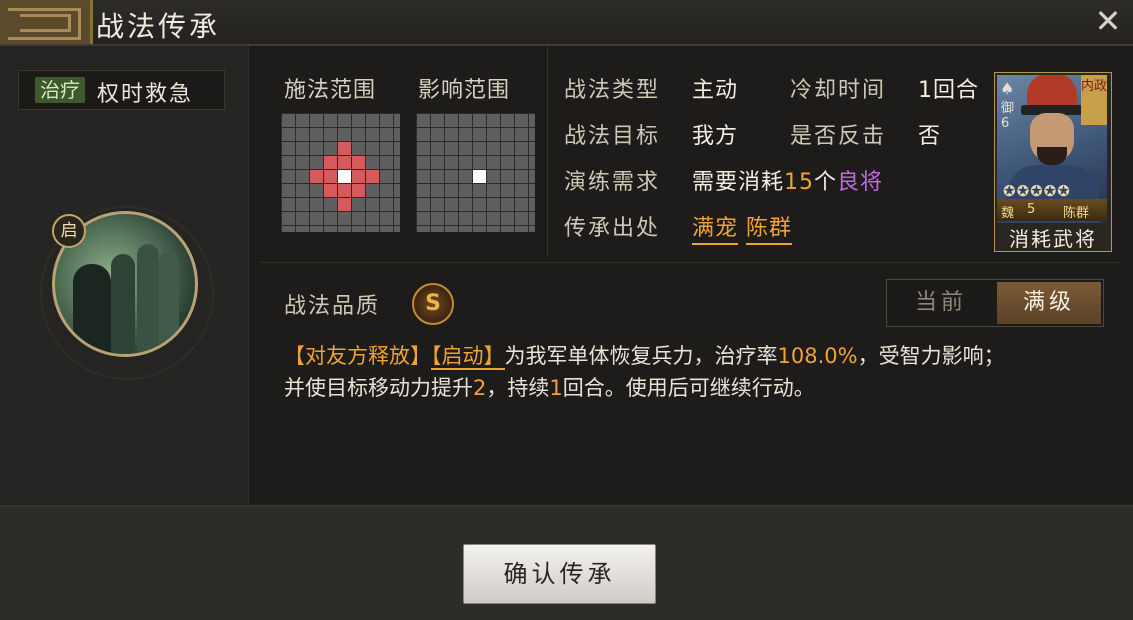 The width and height of the screenshot is (1133, 620). I want to click on inheritance-source-key: 传承出处, so click(612, 228).